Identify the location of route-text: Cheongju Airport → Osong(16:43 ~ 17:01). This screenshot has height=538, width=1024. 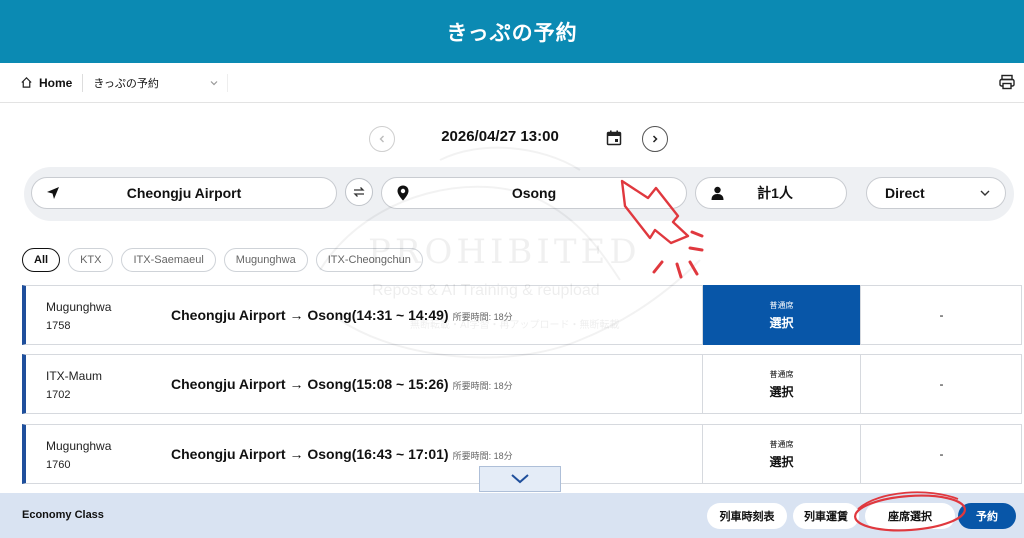
(310, 454).